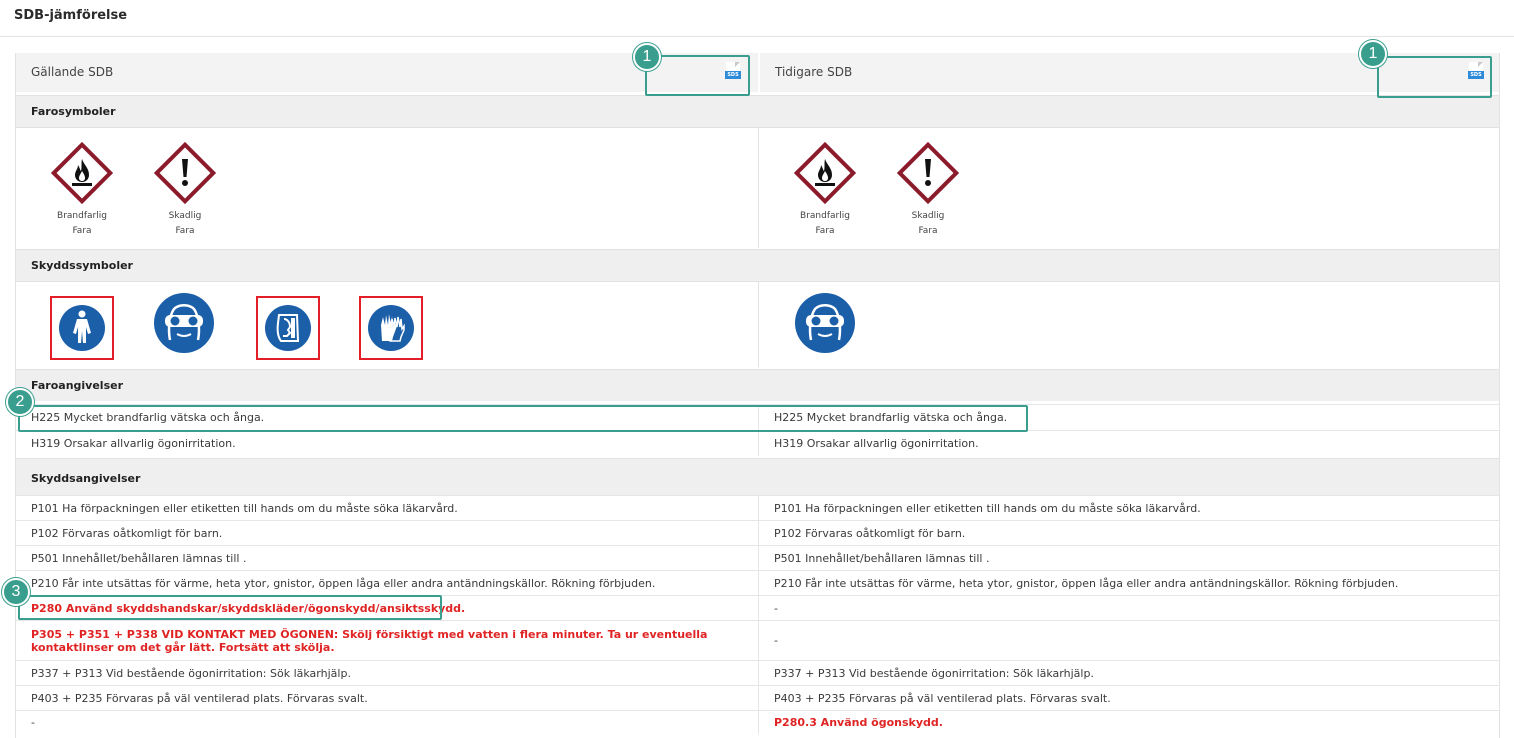  Describe the element at coordinates (876, 443) in the screenshot. I see `cell-previous: H319 Orsakar allvarlig ögonirritation.` at that location.